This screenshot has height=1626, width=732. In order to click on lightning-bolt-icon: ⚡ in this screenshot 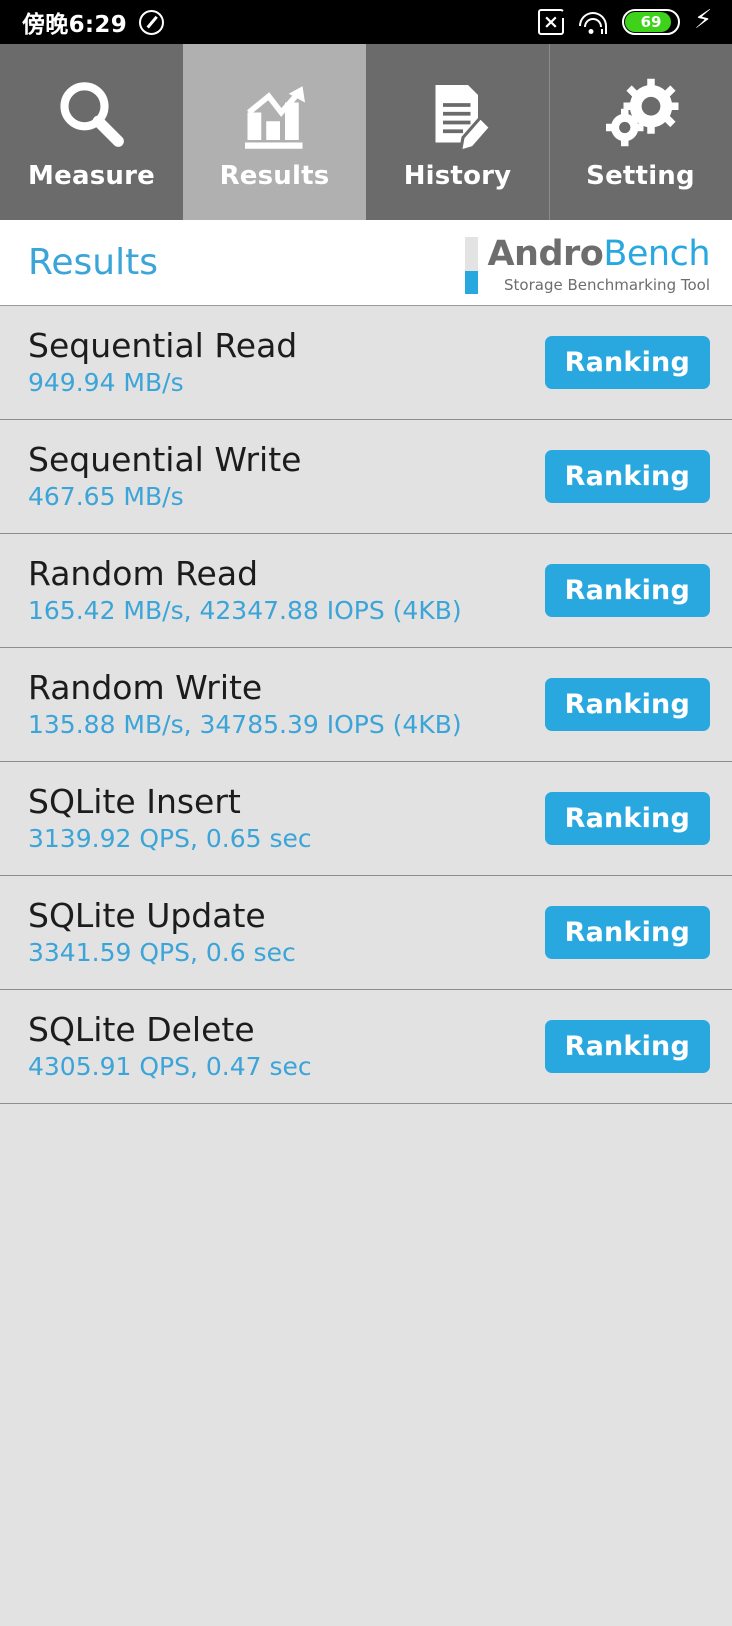, I will do `click(703, 20)`.